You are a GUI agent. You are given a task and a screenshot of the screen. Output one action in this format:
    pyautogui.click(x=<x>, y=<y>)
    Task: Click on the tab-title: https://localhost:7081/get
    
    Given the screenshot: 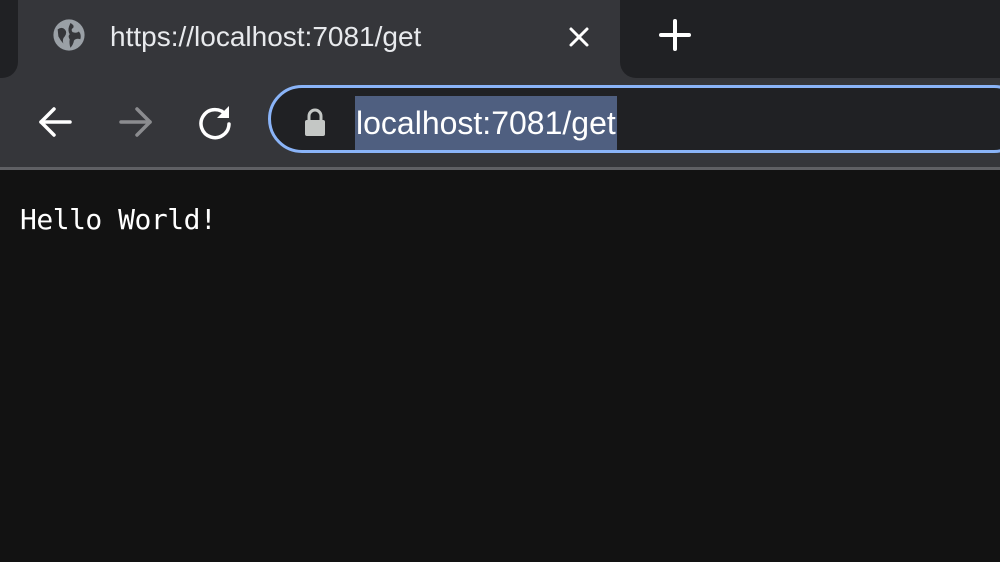 What is the action you would take?
    pyautogui.click(x=266, y=36)
    